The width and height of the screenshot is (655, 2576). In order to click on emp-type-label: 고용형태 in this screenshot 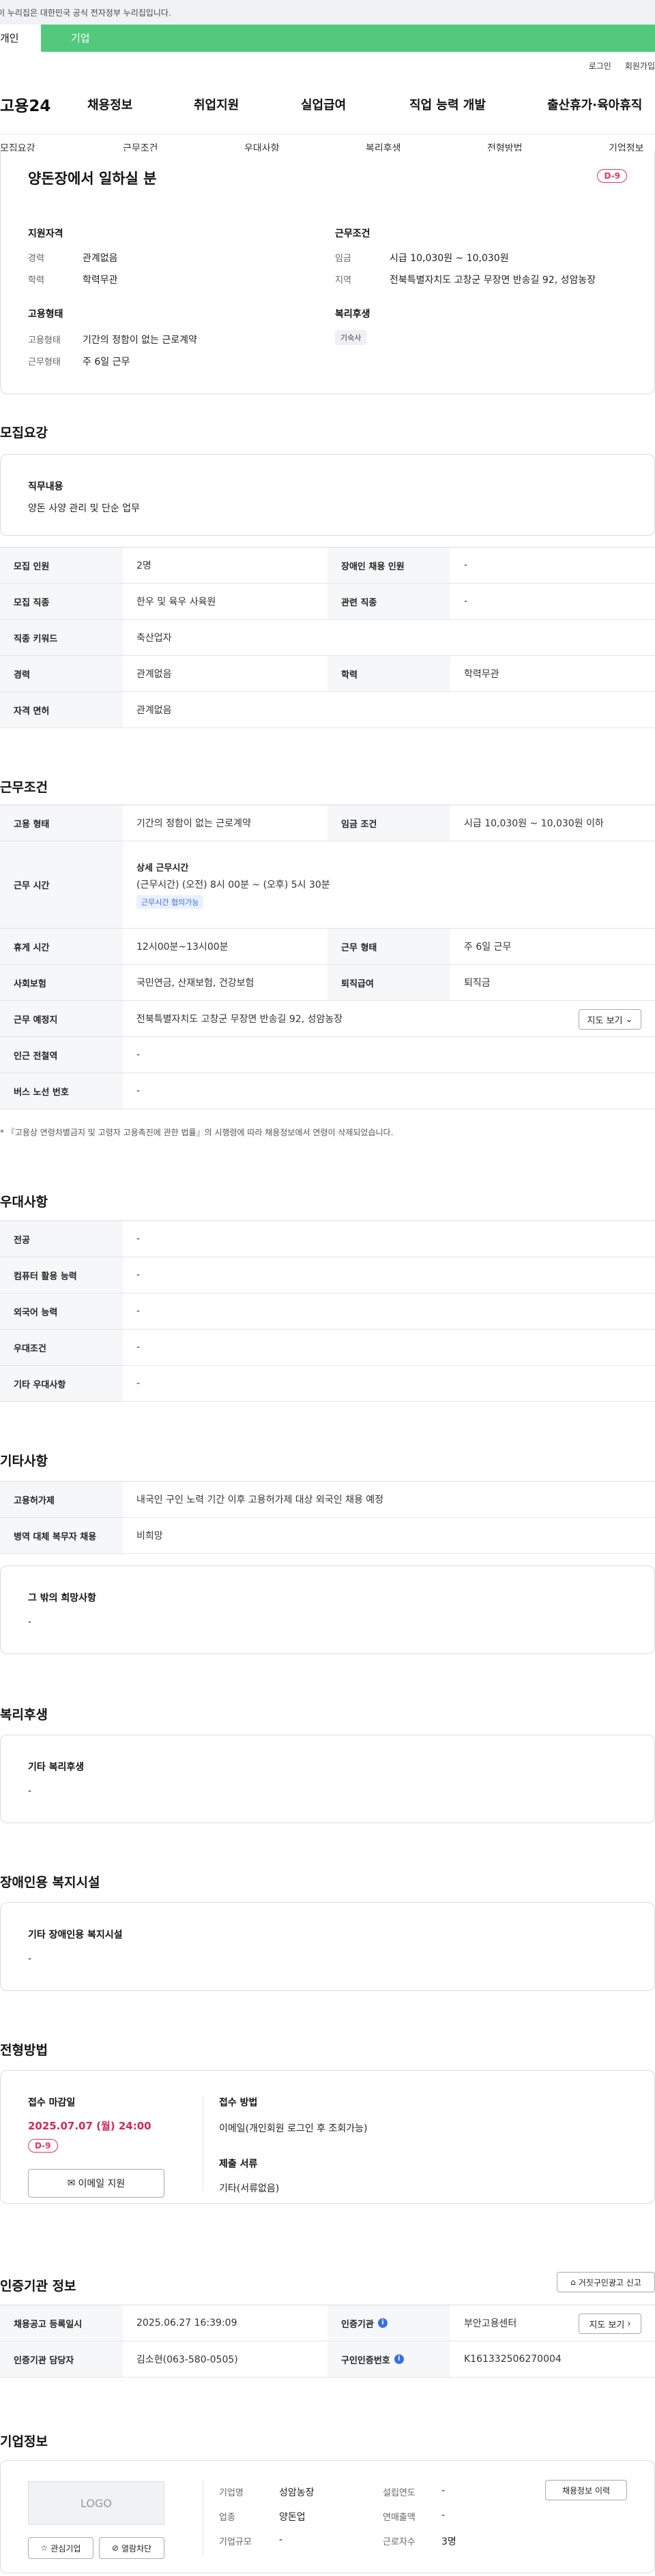, I will do `click(44, 340)`.